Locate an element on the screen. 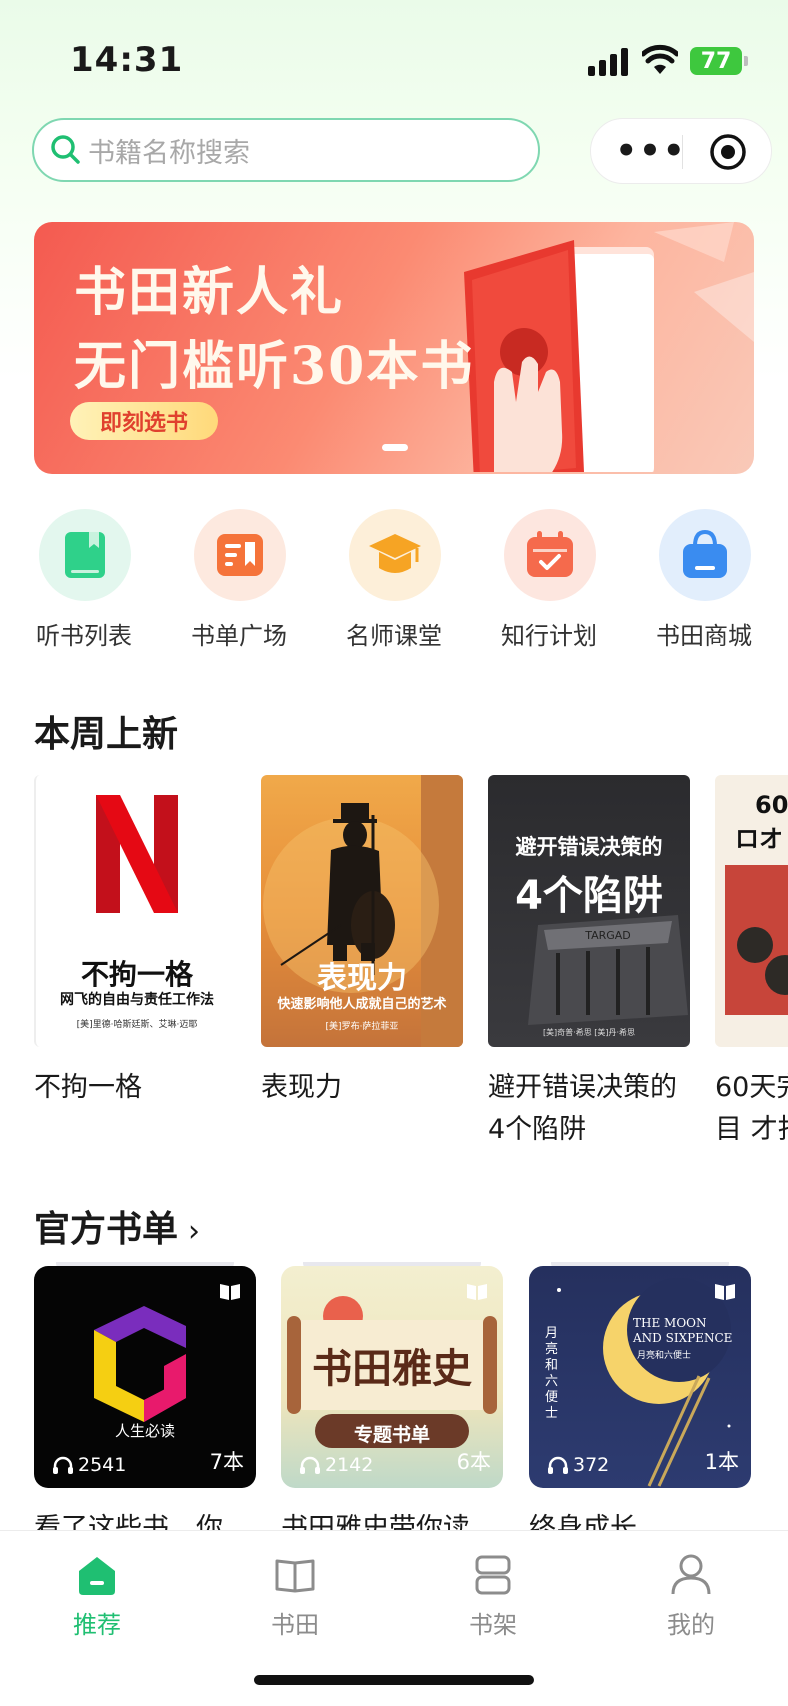 The width and height of the screenshot is (788, 1706). carousel-indicator is located at coordinates (395, 447).